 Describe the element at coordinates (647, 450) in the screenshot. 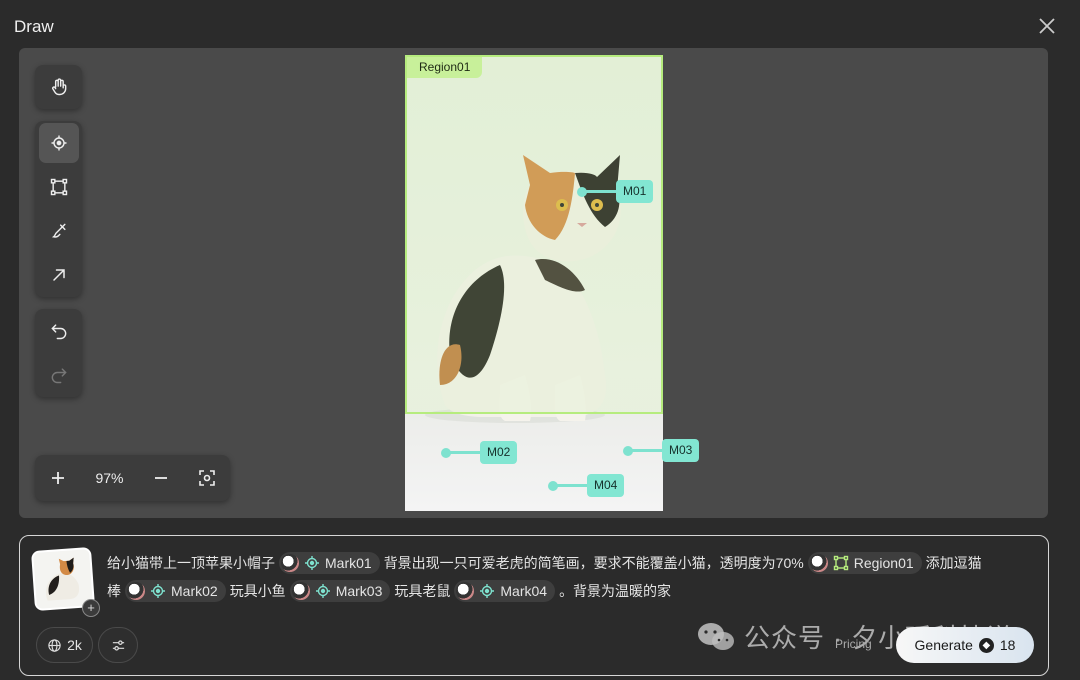

I see `mark-03-line` at that location.